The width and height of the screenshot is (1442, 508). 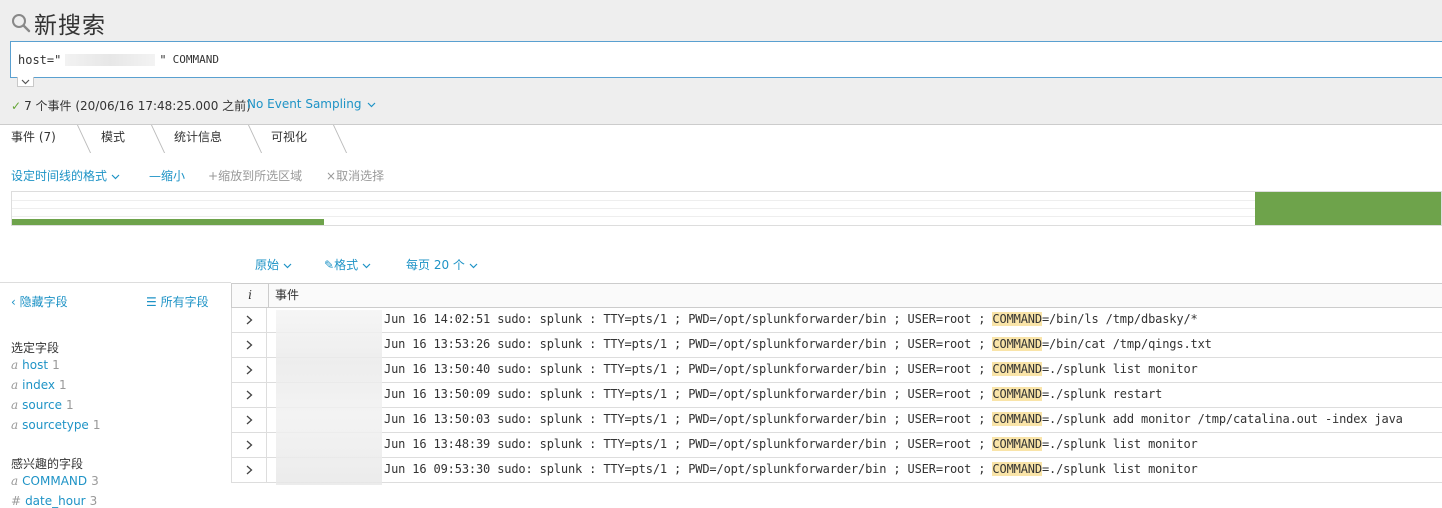 What do you see at coordinates (55, 481) in the screenshot?
I see `field-command: a COMMAND 3` at bounding box center [55, 481].